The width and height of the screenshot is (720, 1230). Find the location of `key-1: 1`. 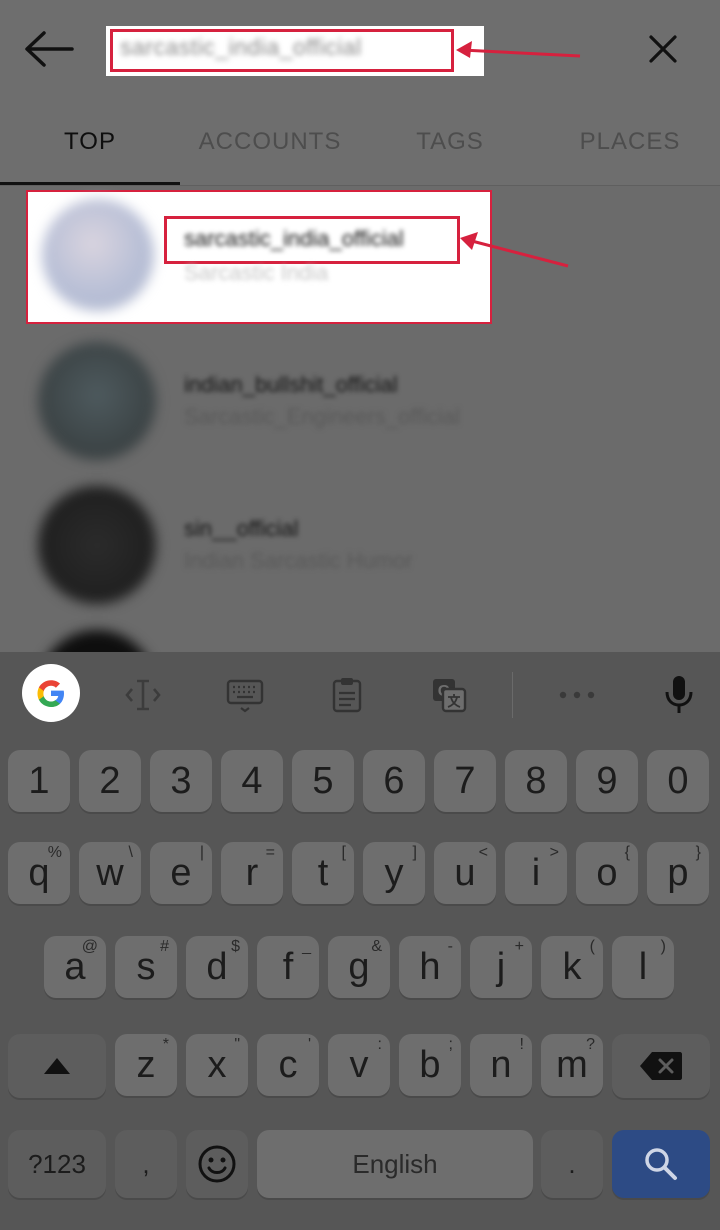

key-1: 1 is located at coordinates (39, 781).